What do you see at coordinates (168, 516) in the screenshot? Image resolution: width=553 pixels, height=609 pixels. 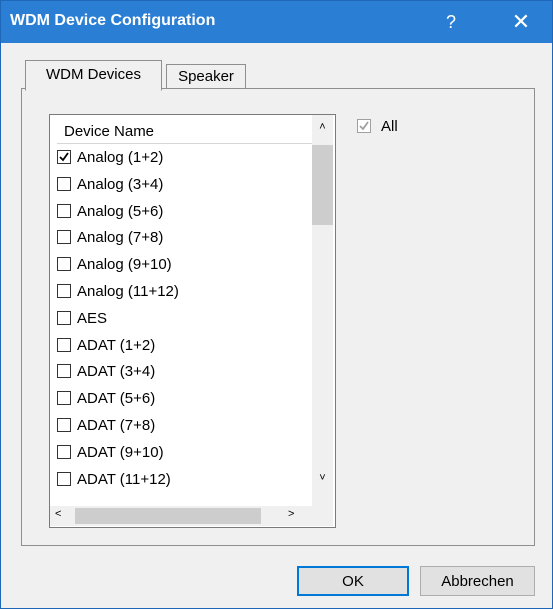 I see `horizontal-scroll-thumb` at bounding box center [168, 516].